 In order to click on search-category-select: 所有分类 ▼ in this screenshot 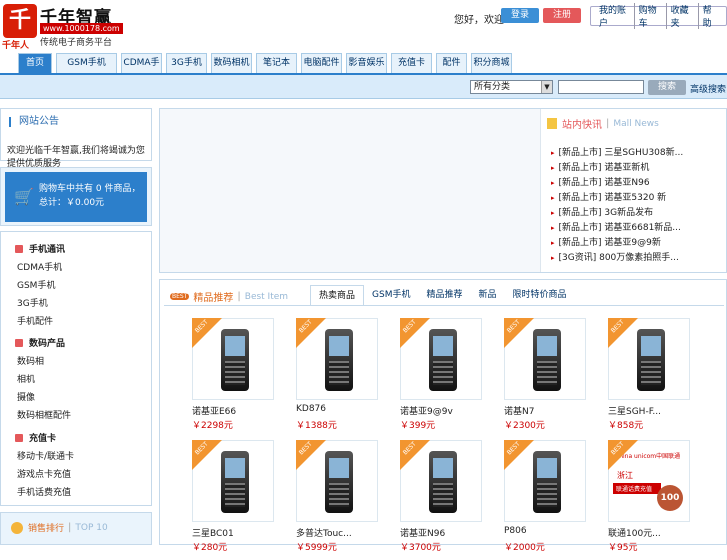, I will do `click(511, 87)`.